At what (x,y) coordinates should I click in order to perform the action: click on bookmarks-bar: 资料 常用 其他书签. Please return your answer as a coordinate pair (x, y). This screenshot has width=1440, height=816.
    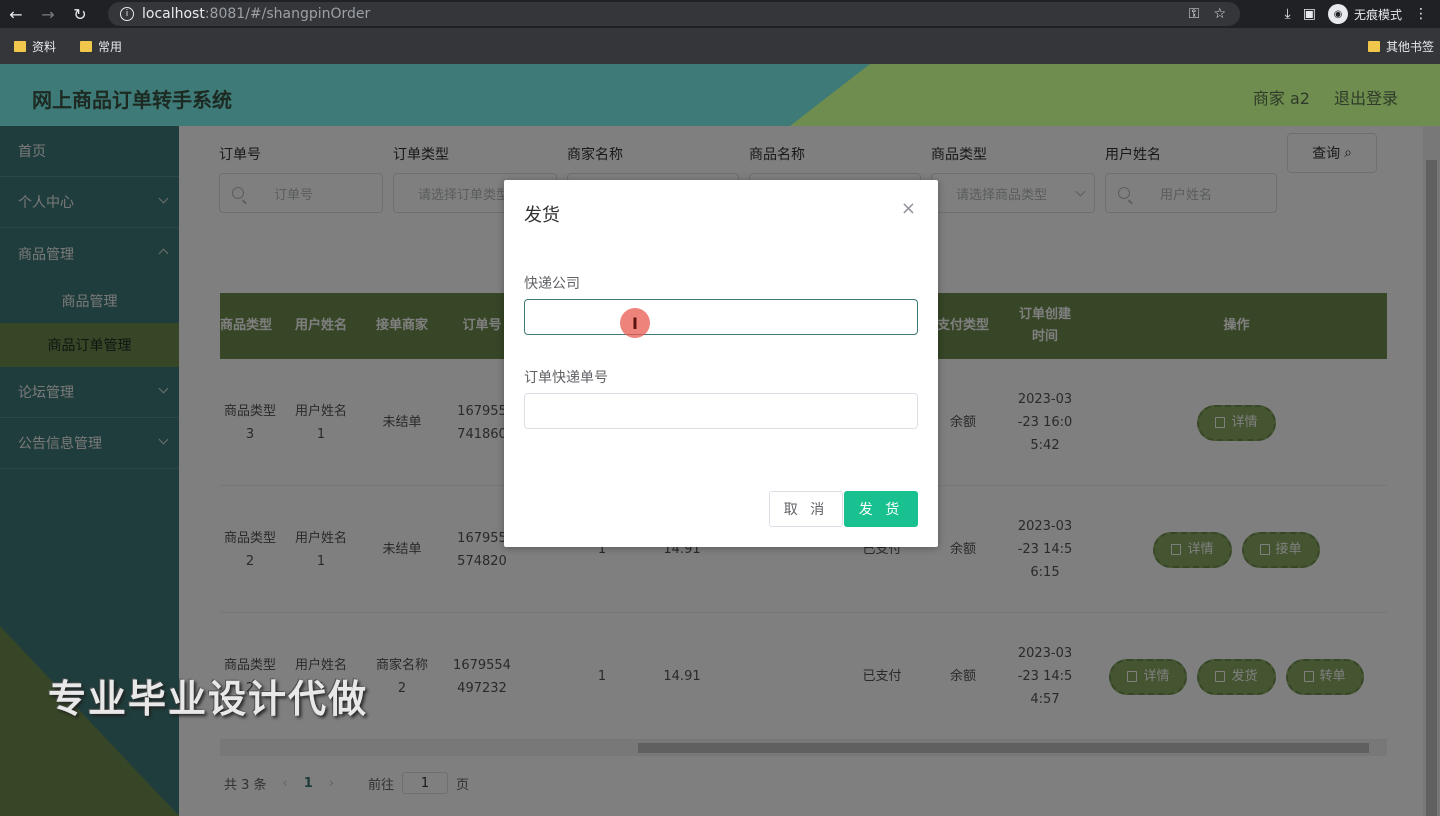
    Looking at the image, I should click on (720, 46).